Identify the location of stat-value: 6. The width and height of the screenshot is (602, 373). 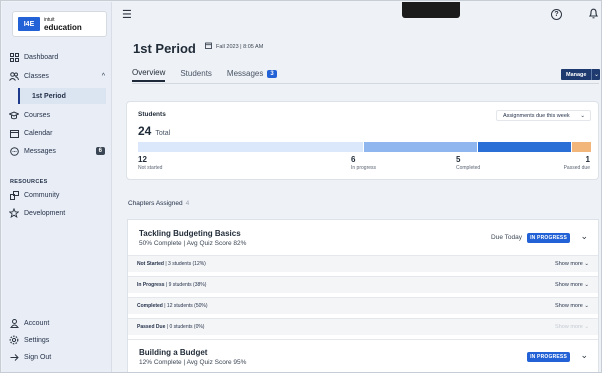
(353, 159).